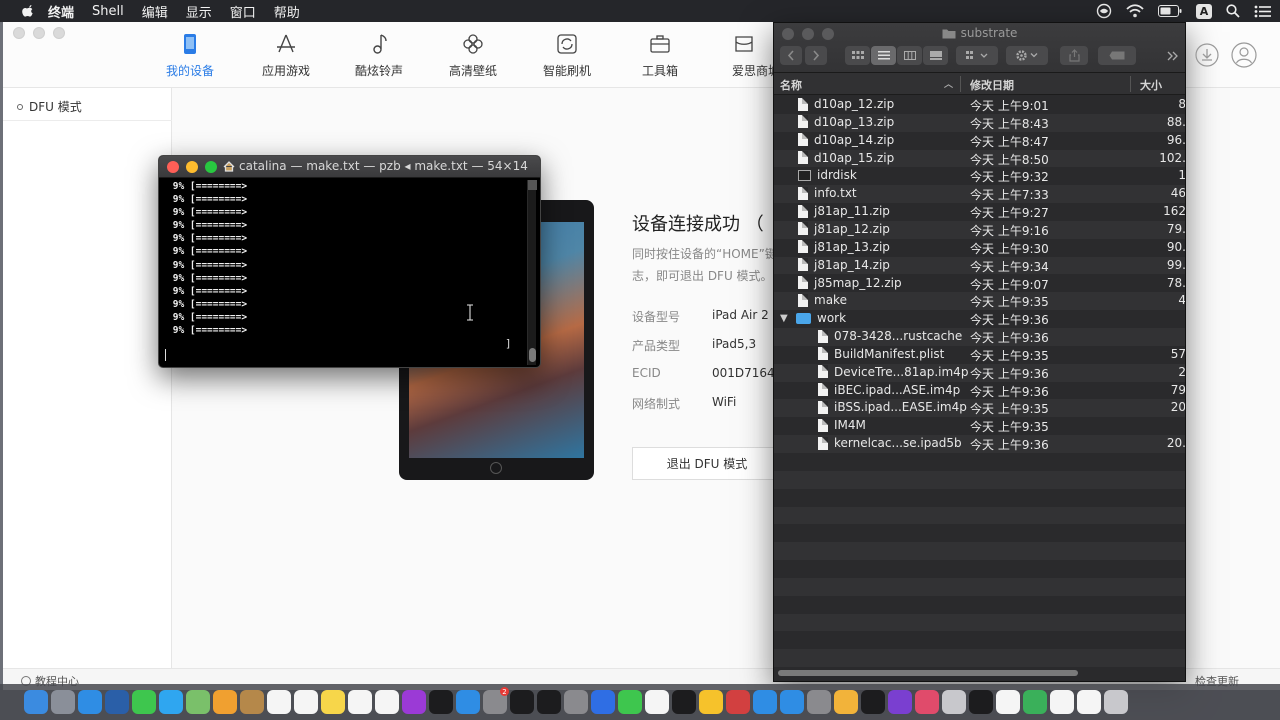 This screenshot has width=1280, height=720. Describe the element at coordinates (549, 702) in the screenshot. I see `dock-activity-monitor-icon` at that location.